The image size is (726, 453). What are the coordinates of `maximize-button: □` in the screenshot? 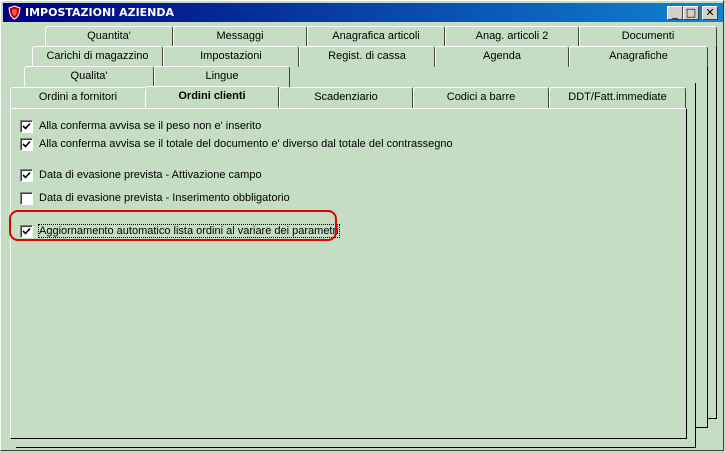 It's located at (691, 13).